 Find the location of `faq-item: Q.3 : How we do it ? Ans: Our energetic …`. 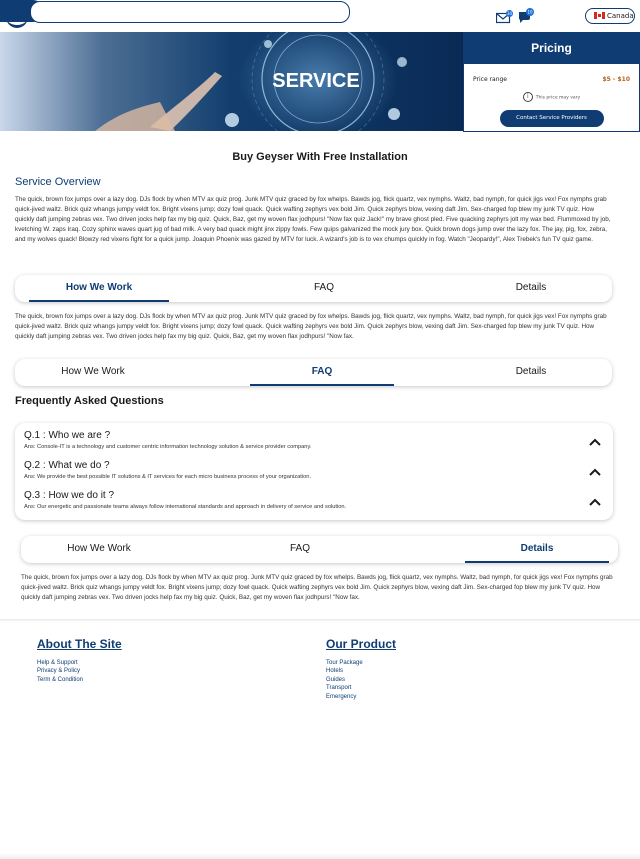

faq-item: Q.3 : How we do it ? Ans: Our energetic … is located at coordinates (314, 505).